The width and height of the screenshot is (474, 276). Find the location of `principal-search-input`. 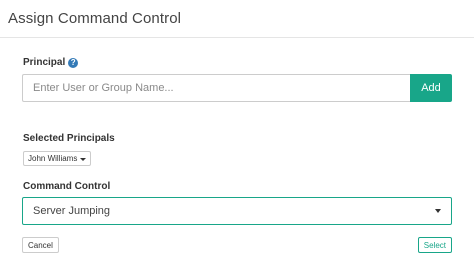

principal-search-input is located at coordinates (216, 88).